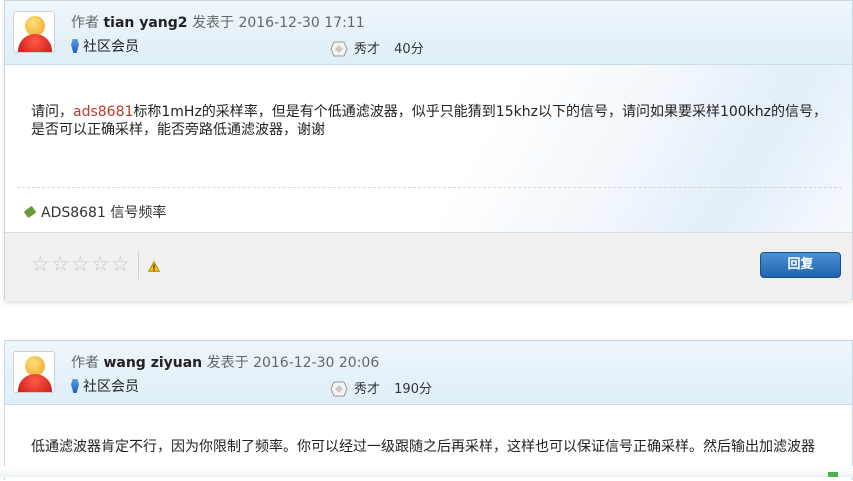 This screenshot has height=481, width=853. I want to click on rating-stars: ☆☆☆☆☆, so click(81, 264).